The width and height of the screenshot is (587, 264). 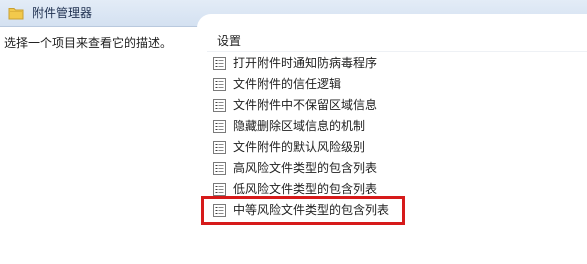 I want to click on setting-item-low-risk-list: 低风险文件类型的包含列表, so click(x=301, y=189).